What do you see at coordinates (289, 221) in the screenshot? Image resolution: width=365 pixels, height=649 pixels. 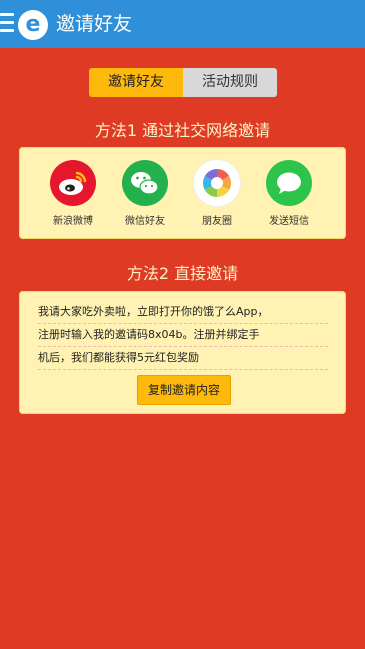 I see `share-sms-label: 发送短信` at bounding box center [289, 221].